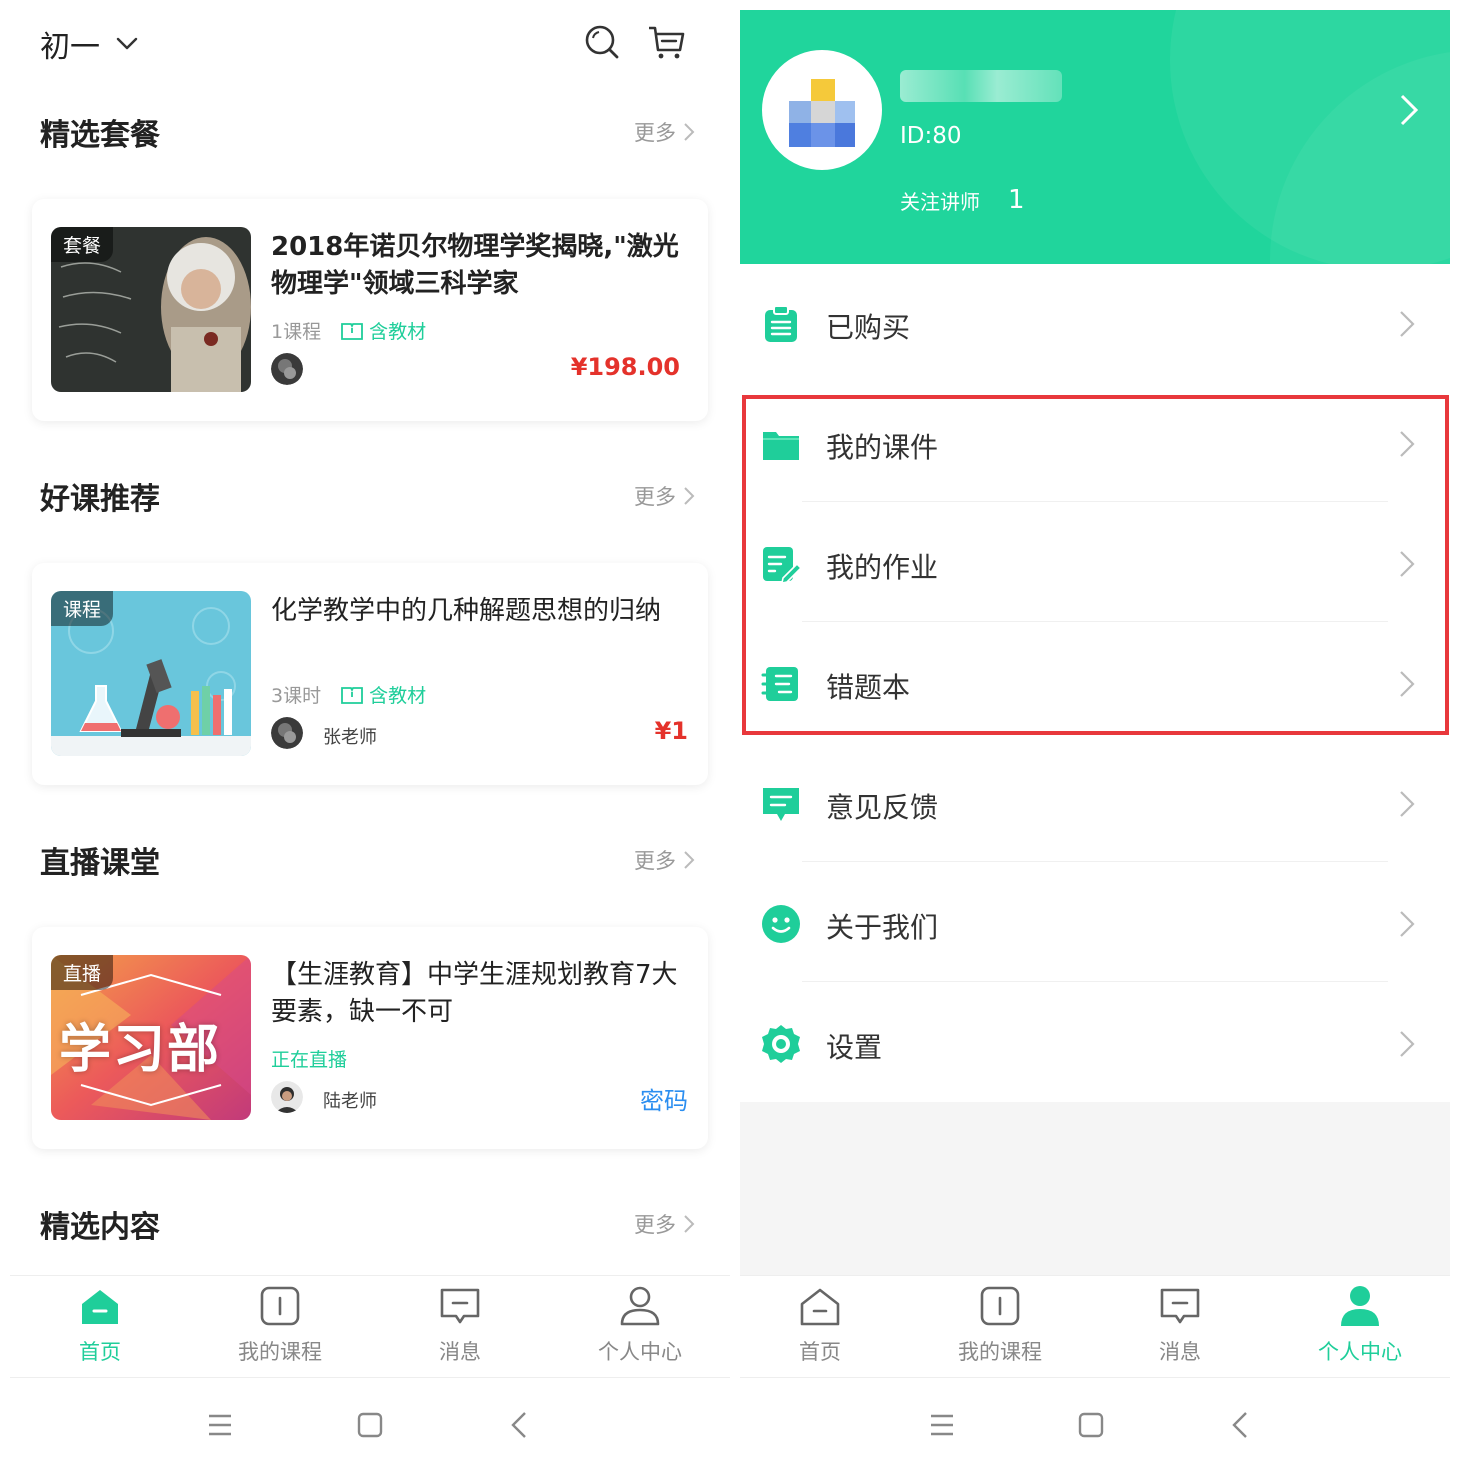 The width and height of the screenshot is (1460, 1483). Describe the element at coordinates (100, 135) in the screenshot. I see `section-title-packages: 精选套餐` at that location.